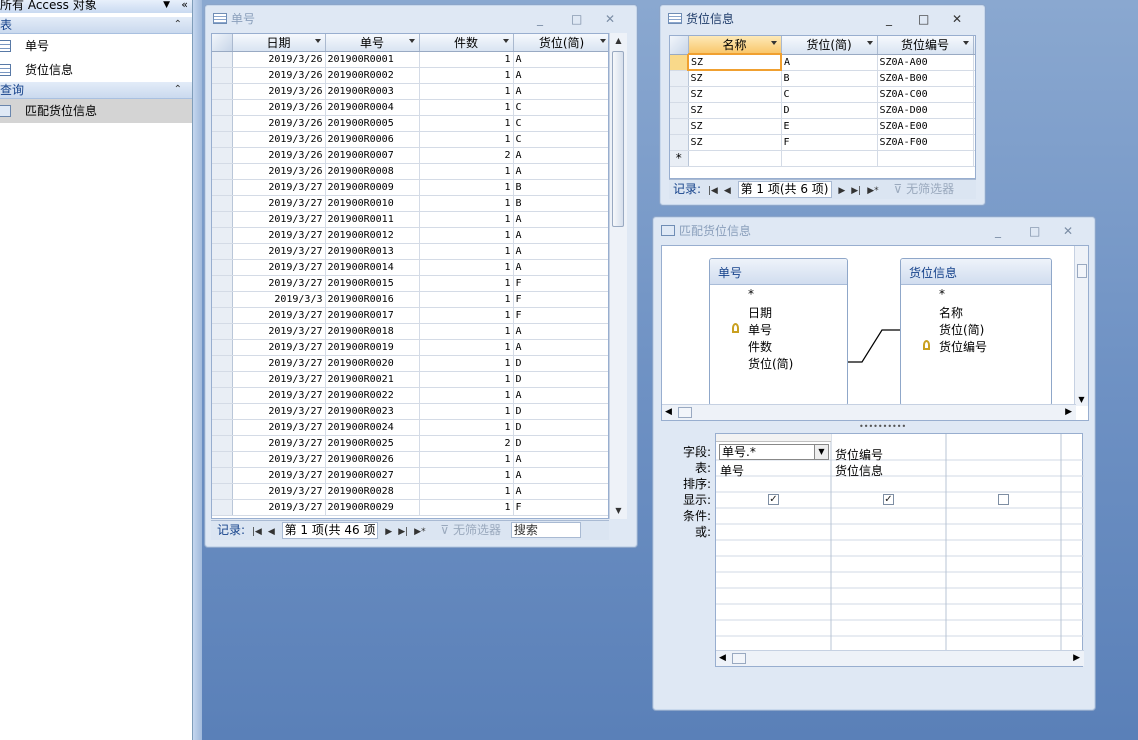 The height and width of the screenshot is (740, 1138). Describe the element at coordinates (773, 438) in the screenshot. I see `column-selector` at that location.